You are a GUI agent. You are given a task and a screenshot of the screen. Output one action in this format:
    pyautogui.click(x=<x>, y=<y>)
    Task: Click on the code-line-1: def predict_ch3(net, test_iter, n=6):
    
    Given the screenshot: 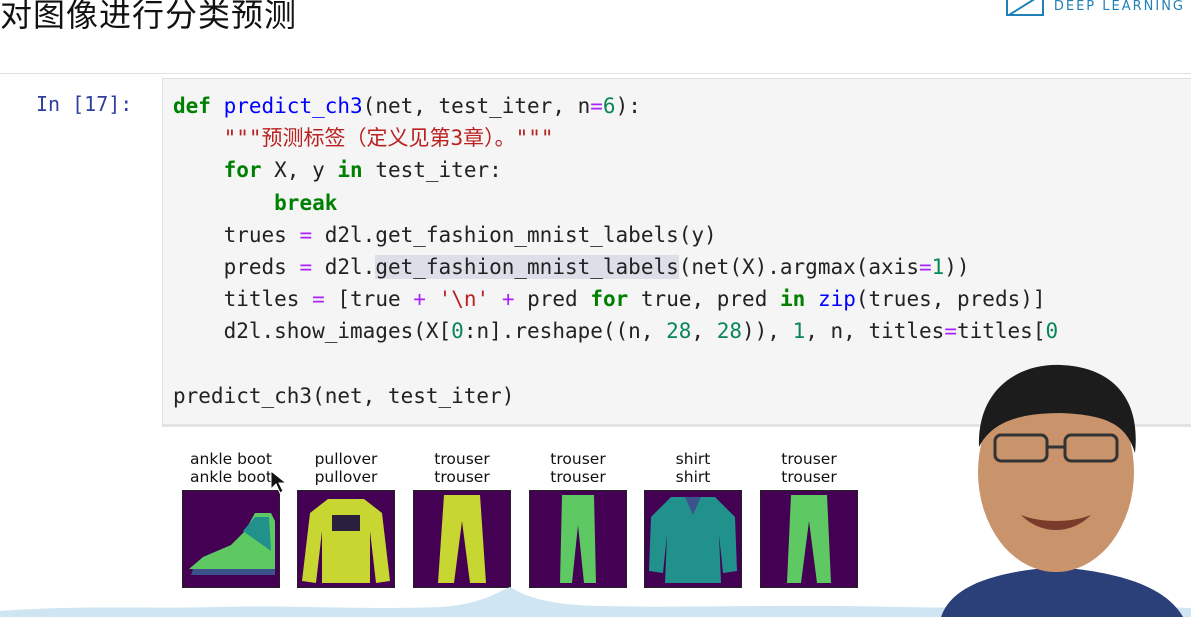 What is the action you would take?
    pyautogui.click(x=407, y=106)
    